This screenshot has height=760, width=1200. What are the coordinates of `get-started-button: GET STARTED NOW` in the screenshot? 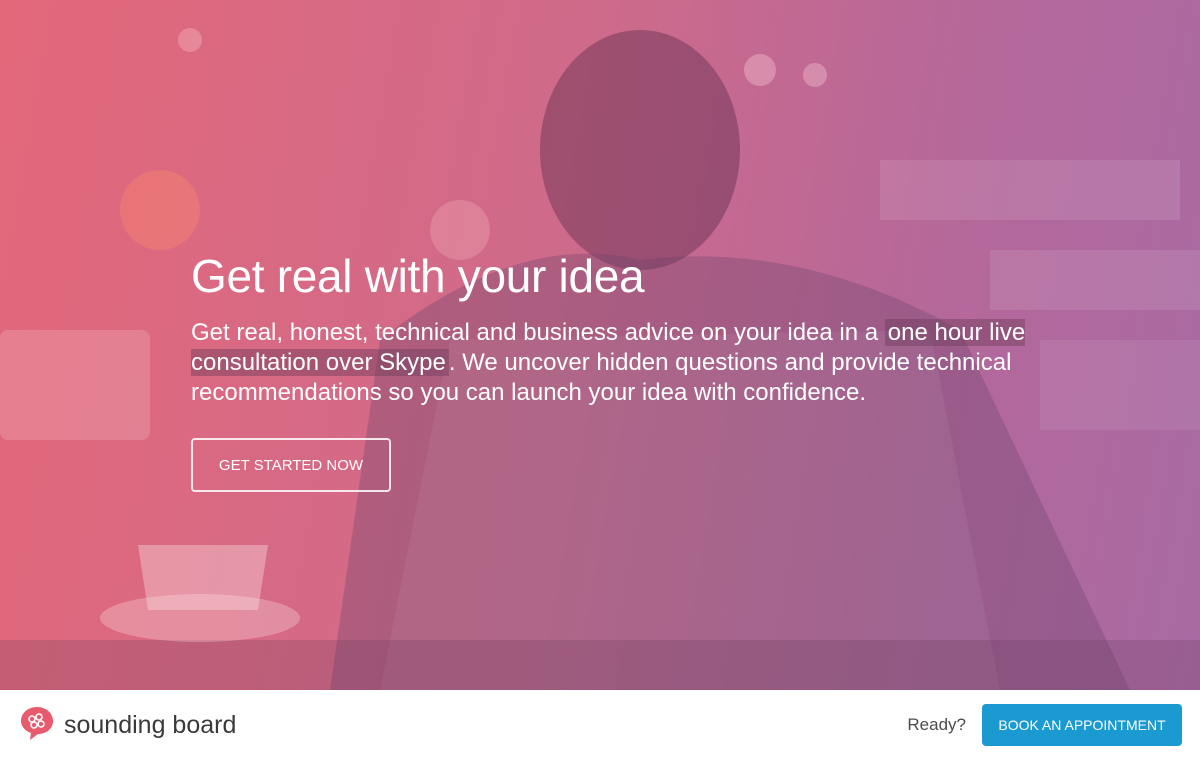 It's located at (291, 465).